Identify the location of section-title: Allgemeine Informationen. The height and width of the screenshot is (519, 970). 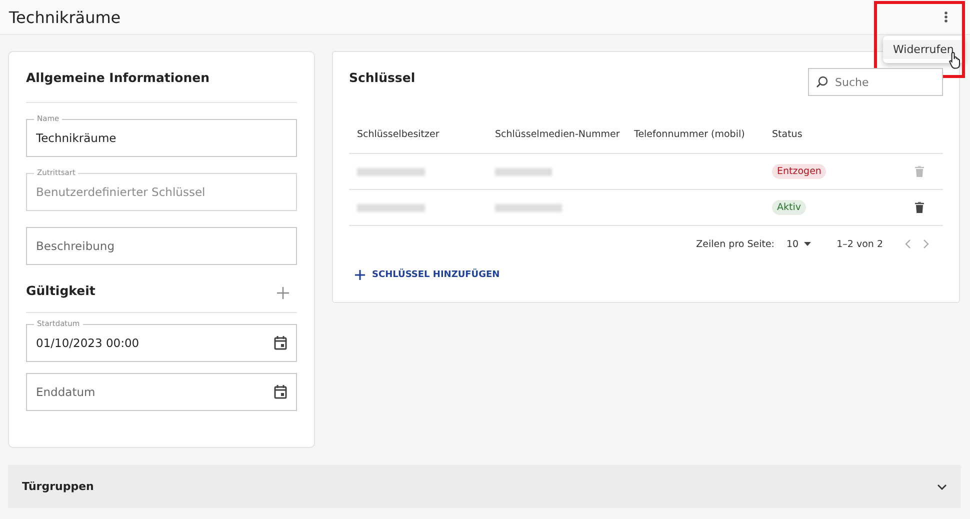
(118, 77).